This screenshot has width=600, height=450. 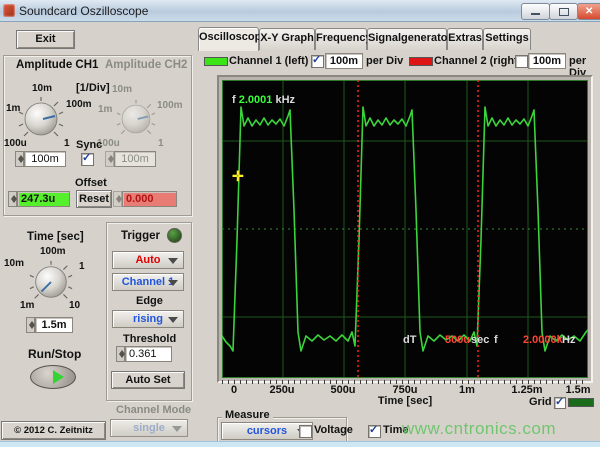 I want to click on channel1-div-field: 100m, so click(x=344, y=61).